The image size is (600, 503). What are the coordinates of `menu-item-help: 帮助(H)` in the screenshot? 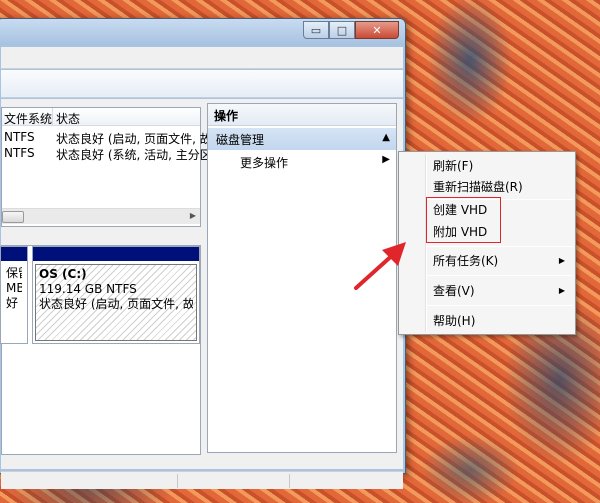 It's located at (454, 321).